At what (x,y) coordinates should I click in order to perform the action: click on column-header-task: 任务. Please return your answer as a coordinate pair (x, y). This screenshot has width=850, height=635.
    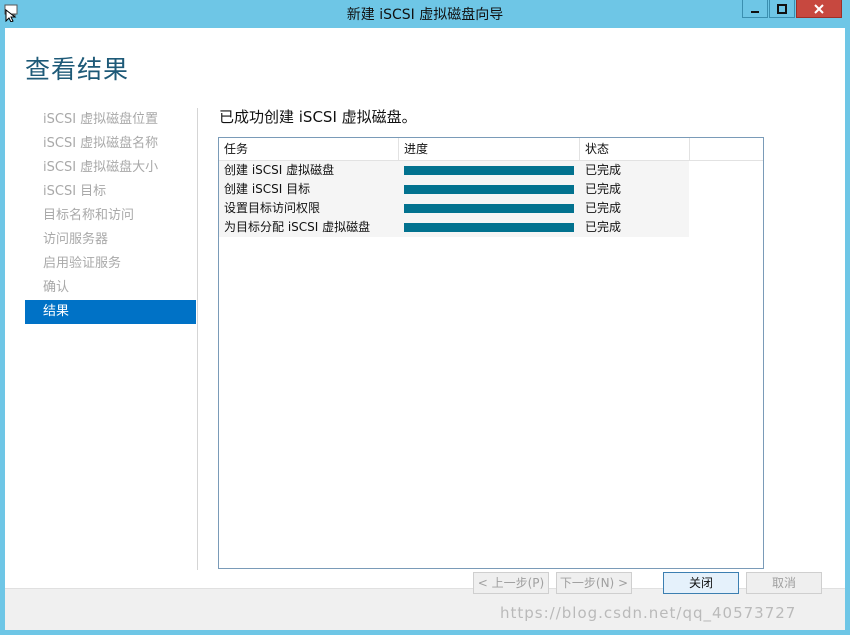
    Looking at the image, I should click on (309, 149).